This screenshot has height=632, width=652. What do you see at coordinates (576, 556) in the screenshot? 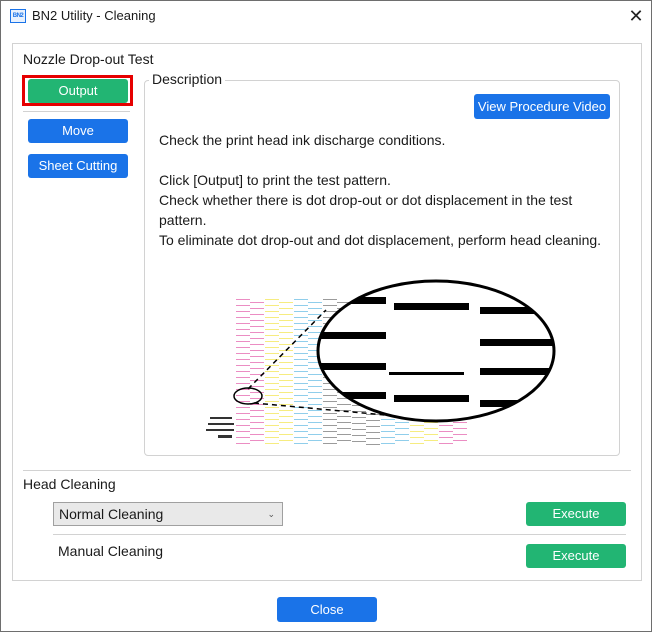
I see `execute-manual-cleaning-button: Execute` at bounding box center [576, 556].